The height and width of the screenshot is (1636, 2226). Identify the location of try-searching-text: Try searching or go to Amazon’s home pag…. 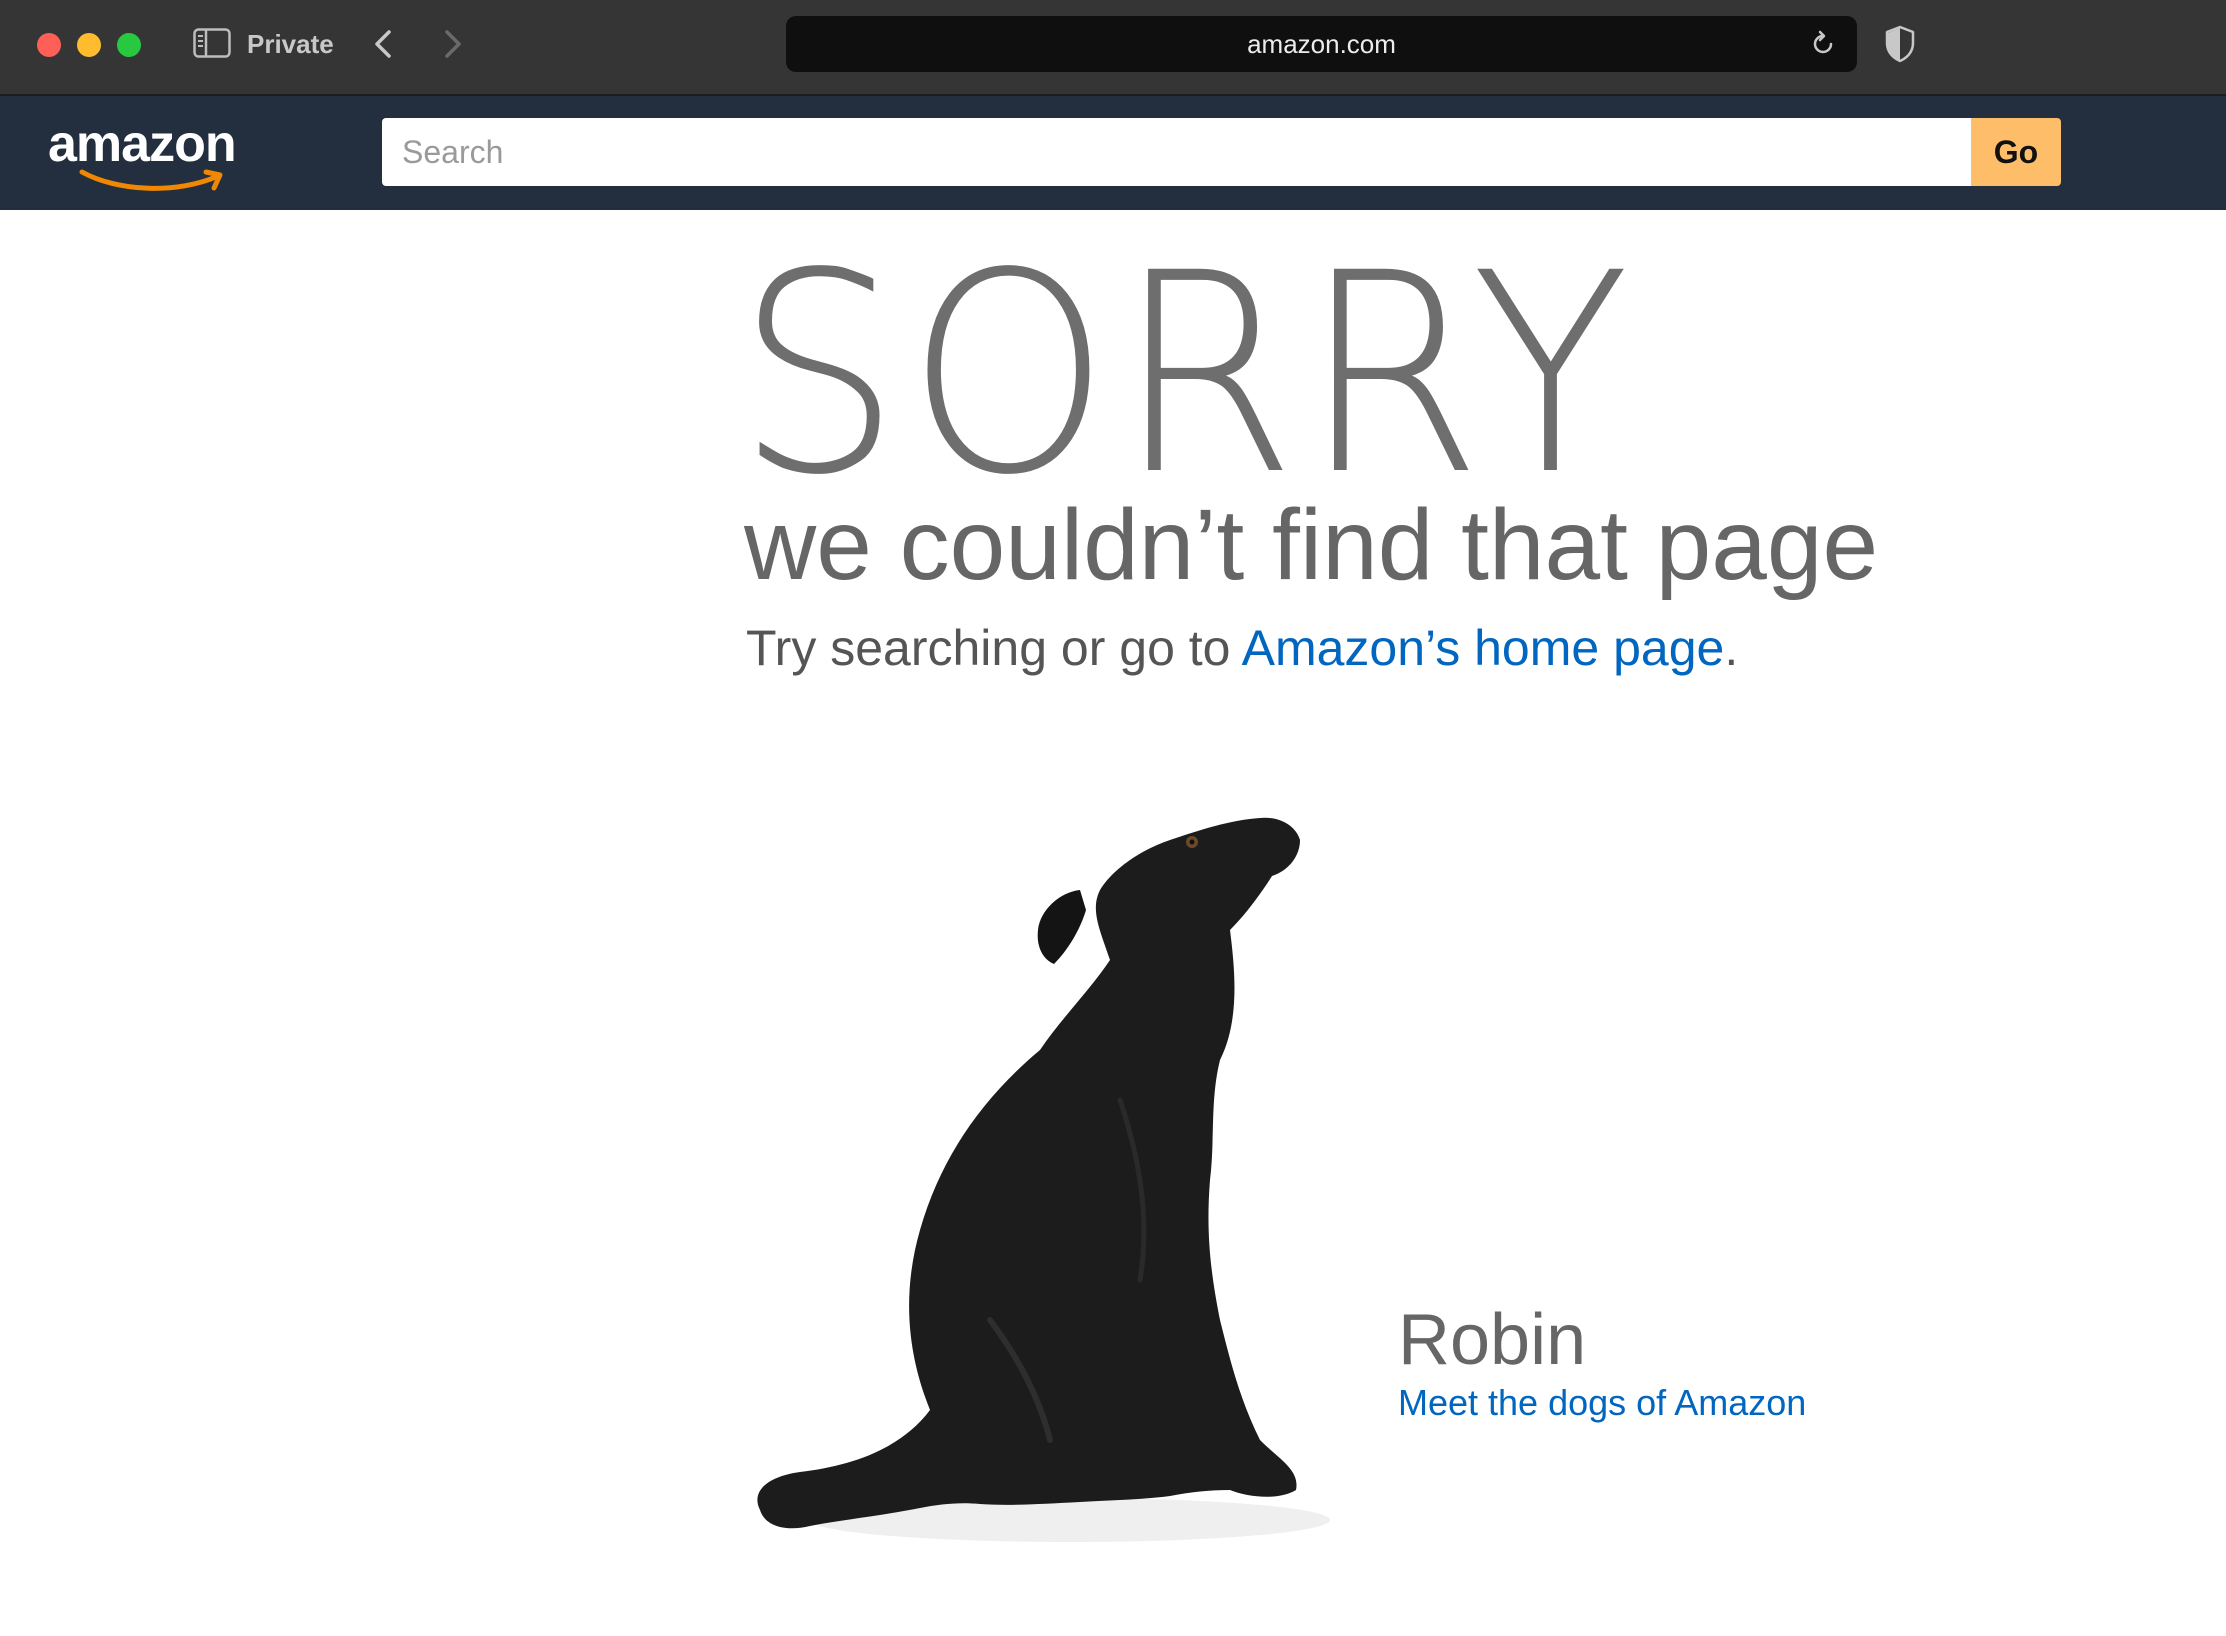
(1242, 648).